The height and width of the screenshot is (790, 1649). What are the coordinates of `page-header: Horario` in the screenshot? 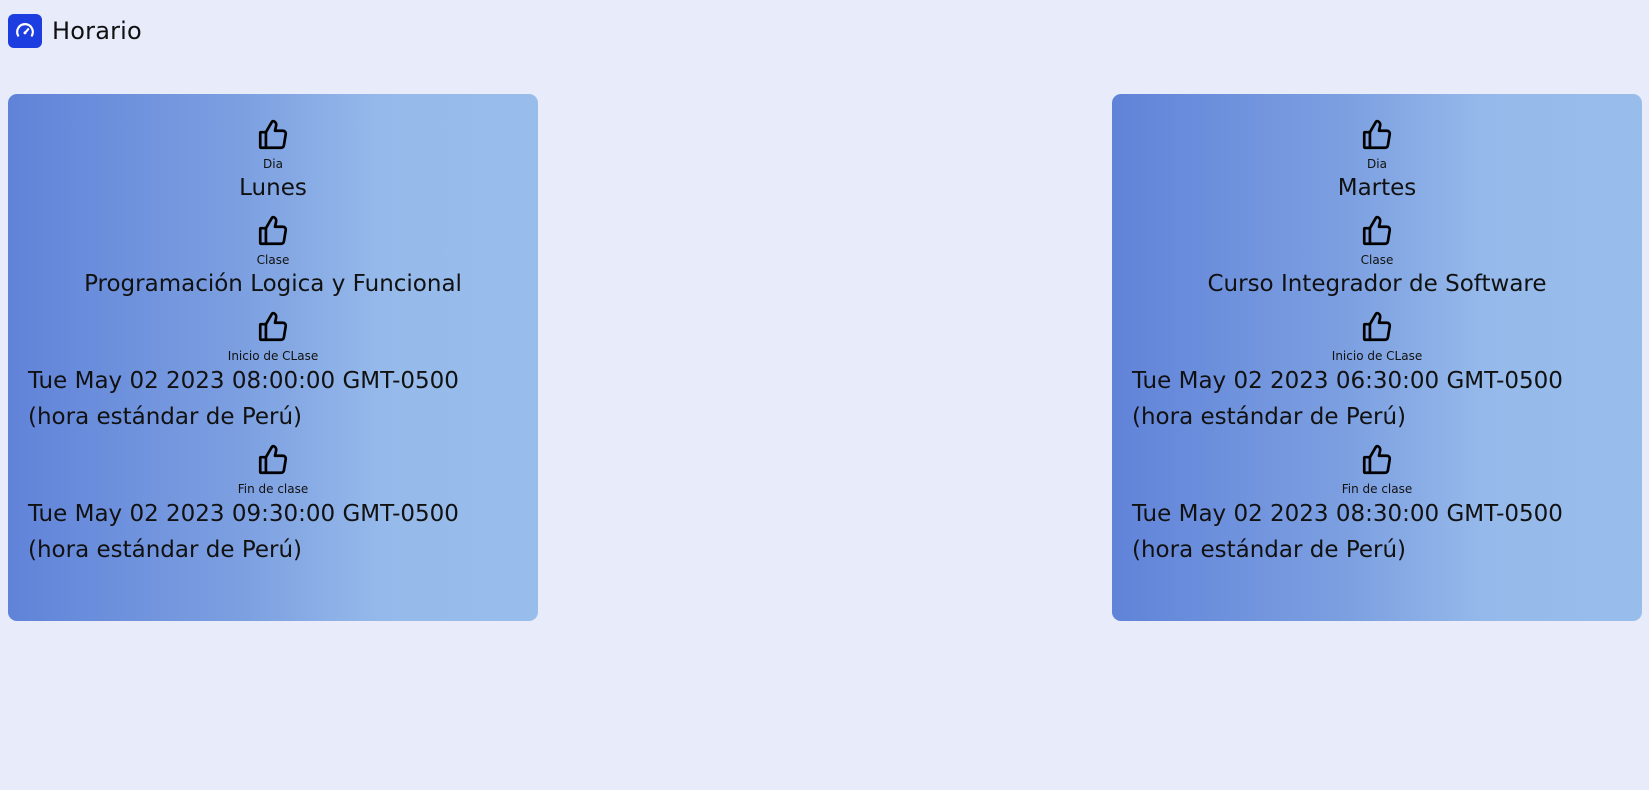 It's located at (75, 31).